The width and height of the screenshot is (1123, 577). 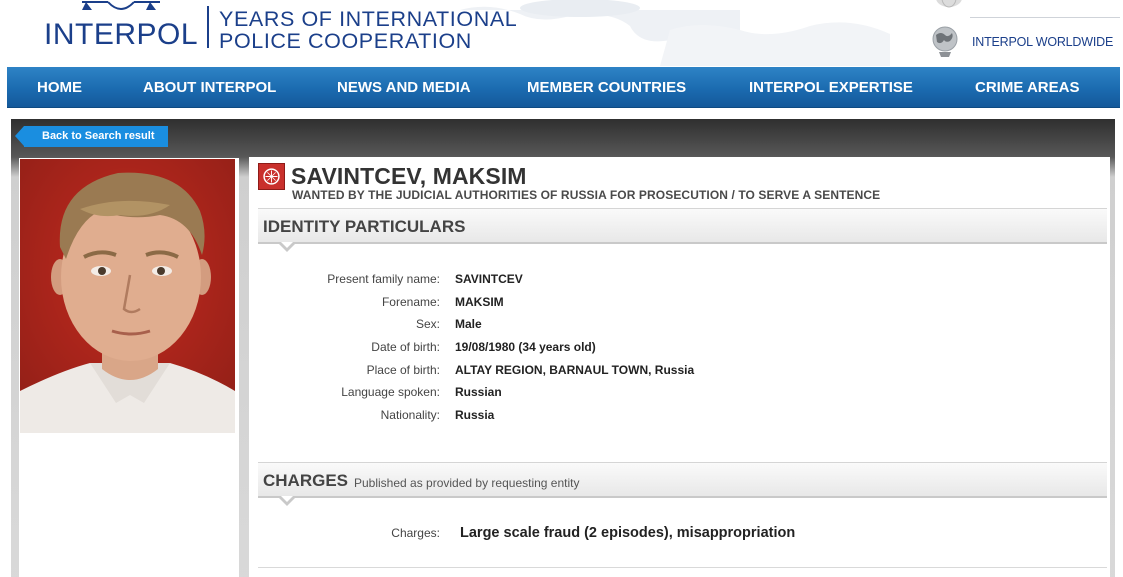 What do you see at coordinates (415, 533) in the screenshot?
I see `charges-label: Charges:` at bounding box center [415, 533].